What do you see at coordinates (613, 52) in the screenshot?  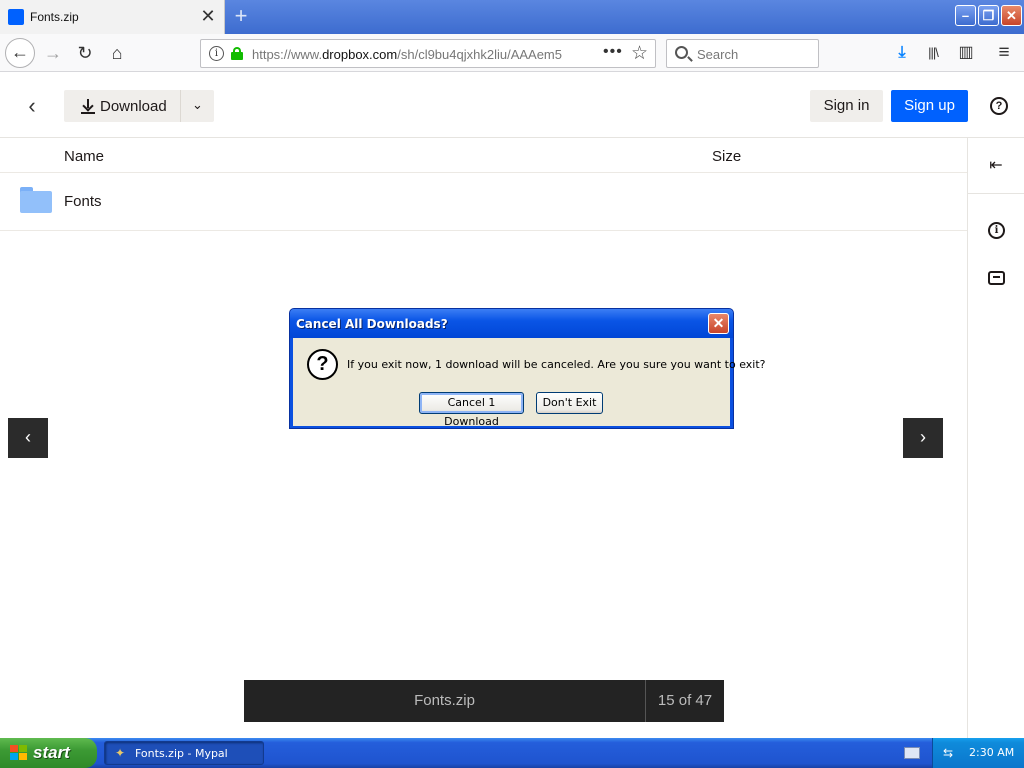 I see `page-actions-icon: •••` at bounding box center [613, 52].